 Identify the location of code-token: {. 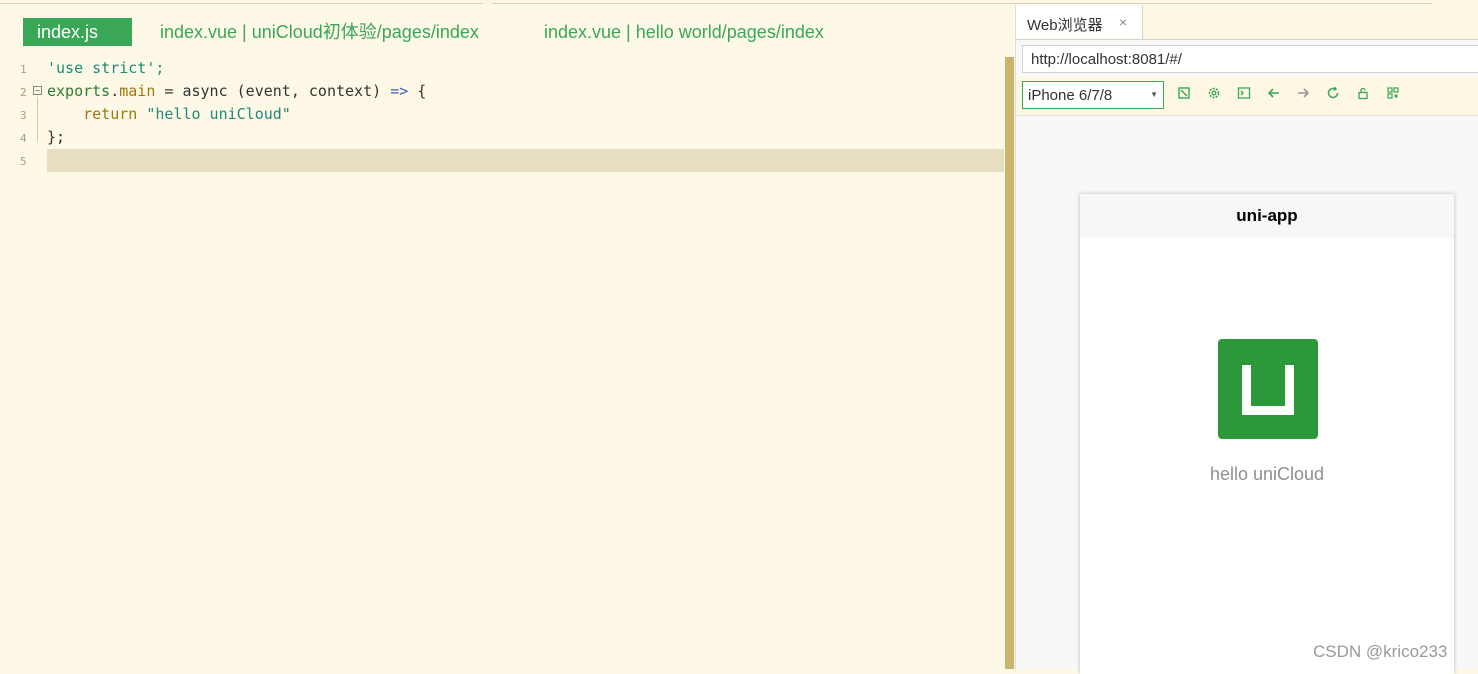
(417, 91).